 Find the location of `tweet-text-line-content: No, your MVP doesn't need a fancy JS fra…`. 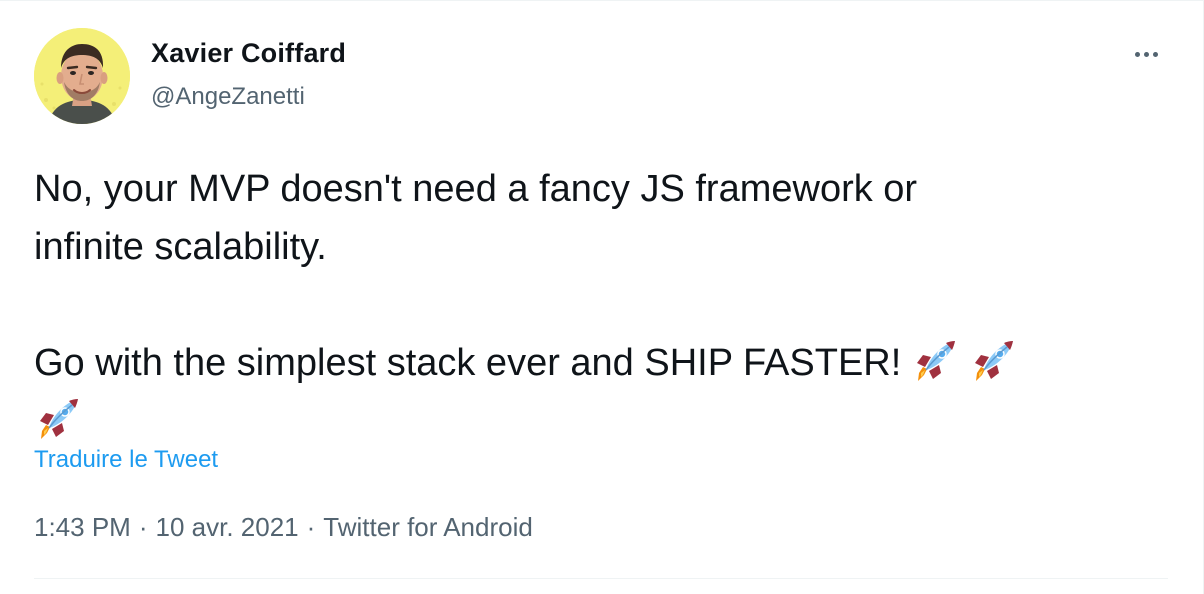

tweet-text-line-content: No, your MVP doesn't need a fancy JS fra… is located at coordinates (476, 189).